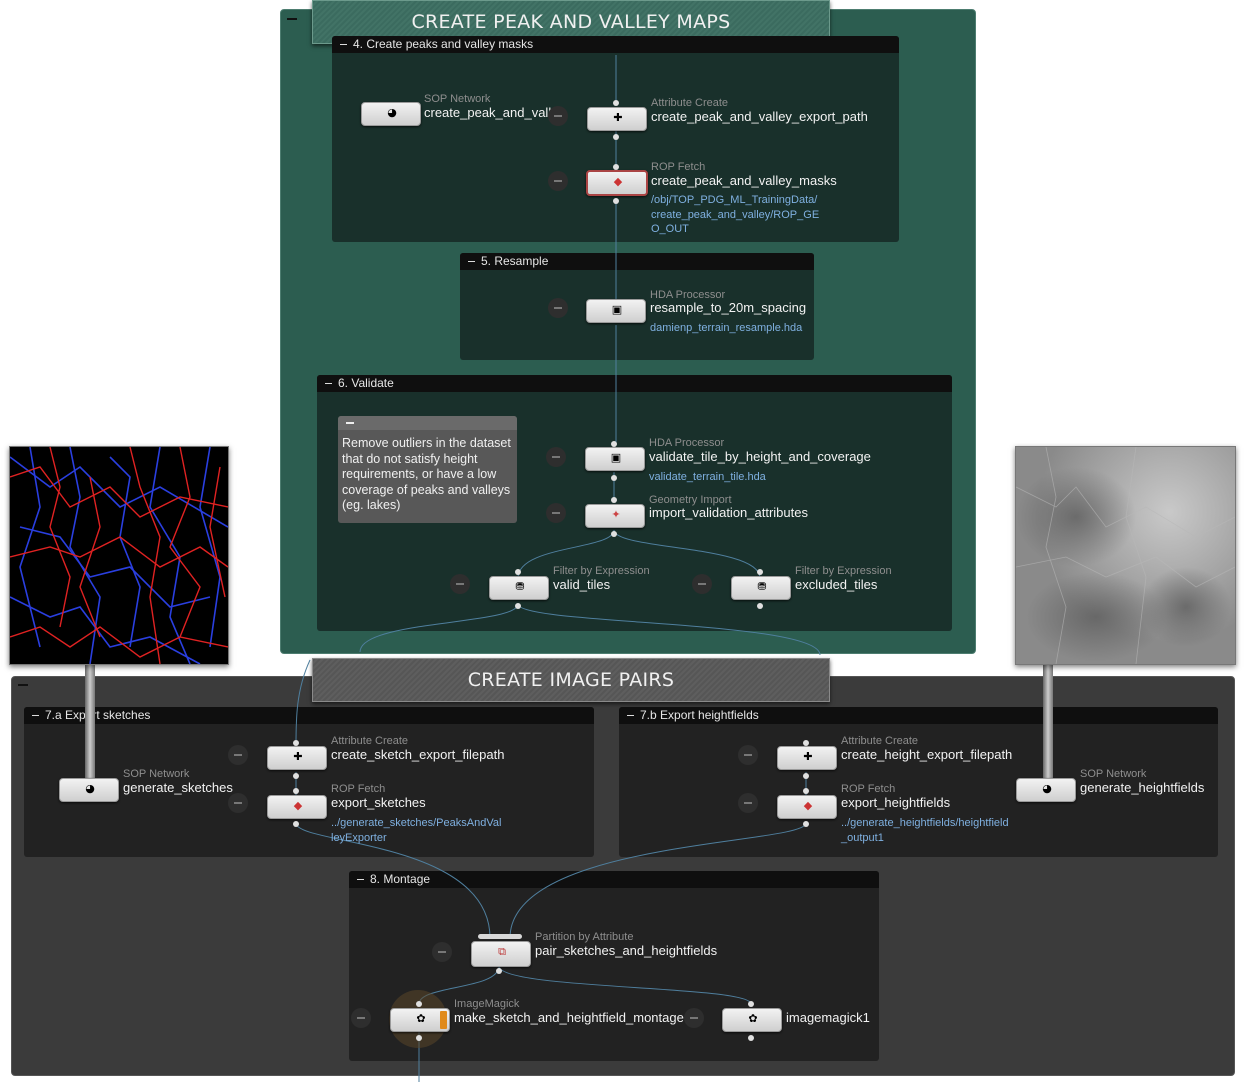 Image resolution: width=1246 pixels, height=1082 pixels. I want to click on node-pair-sketches-and-heightfields: ⧉, so click(501, 954).